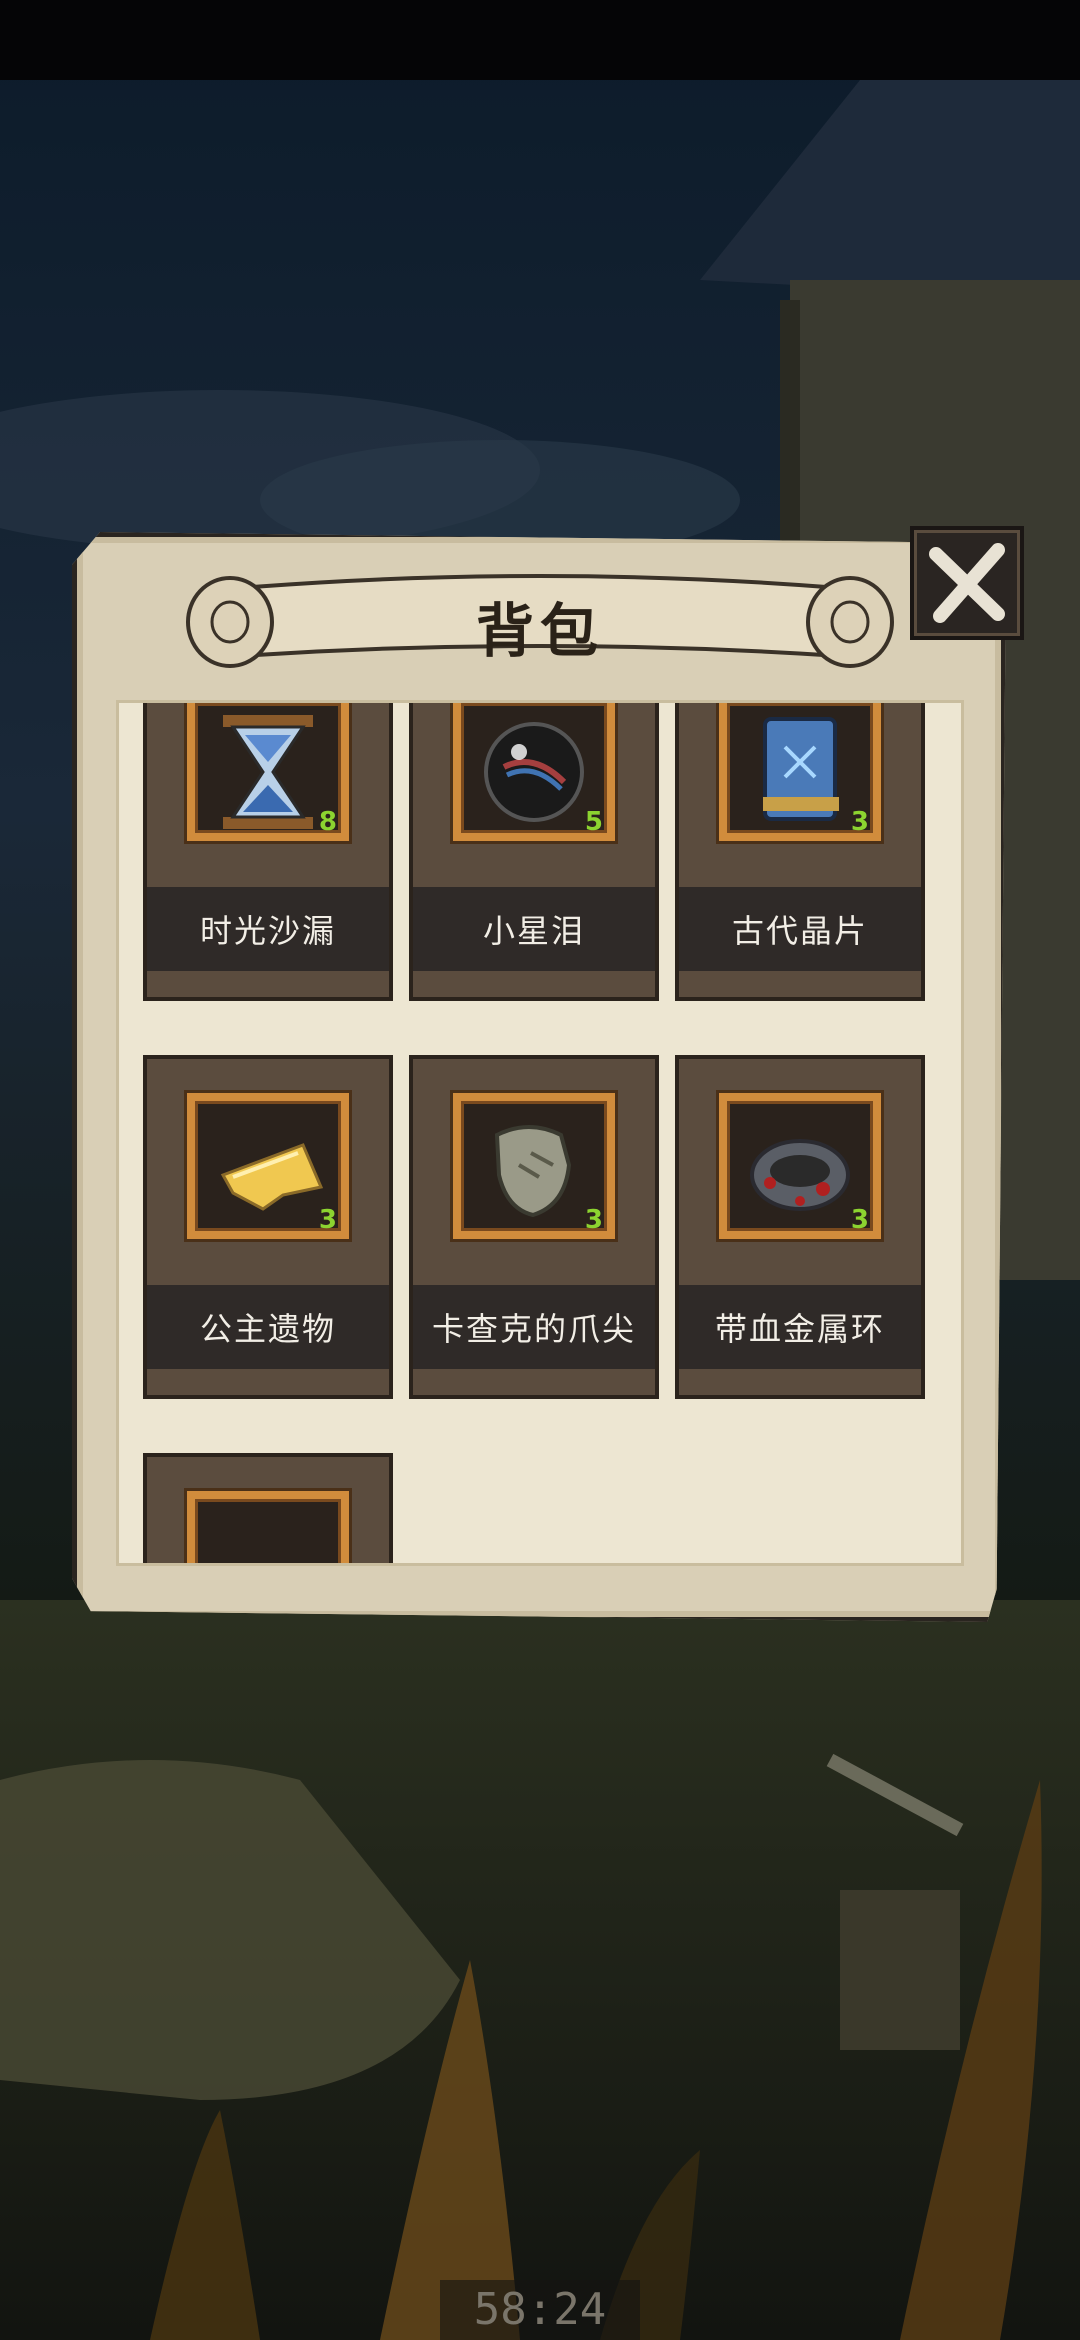  I want to click on item-count: 5, so click(593, 822).